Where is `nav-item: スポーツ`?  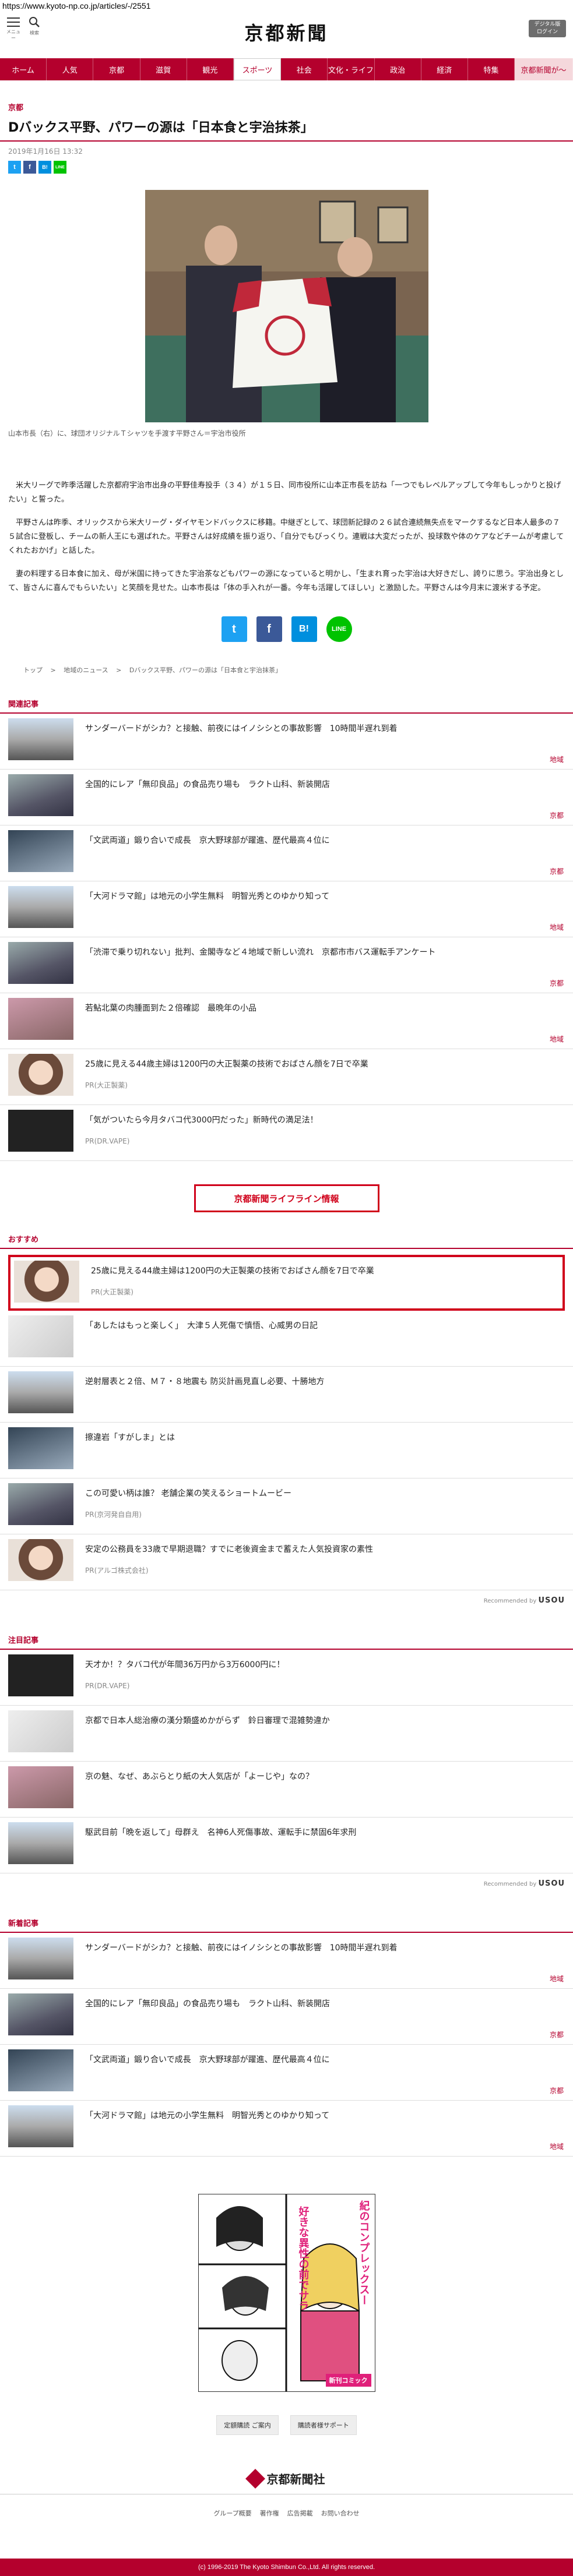 nav-item: スポーツ is located at coordinates (257, 69).